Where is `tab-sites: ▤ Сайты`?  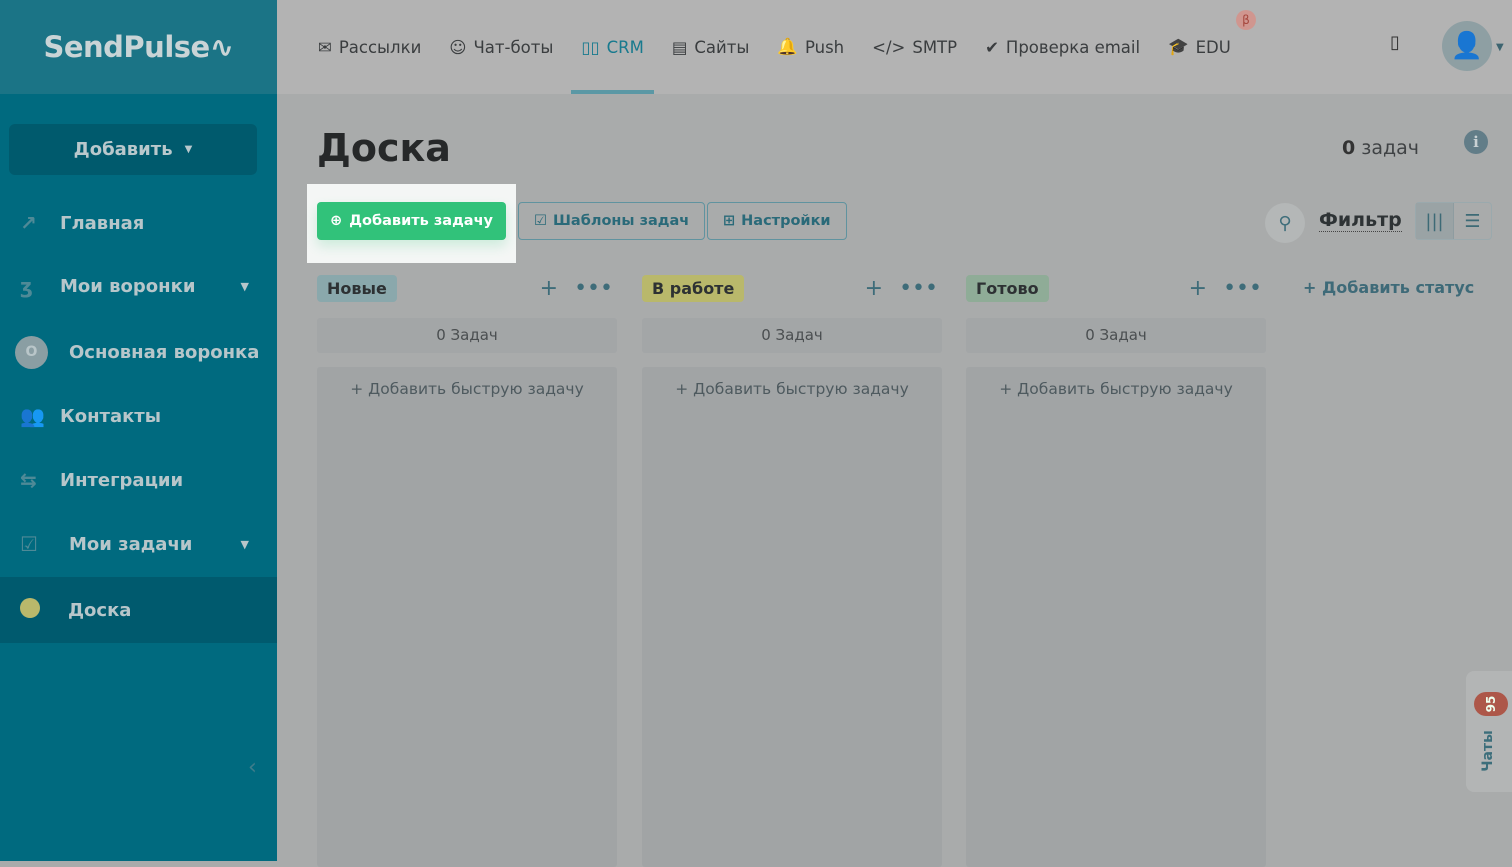 tab-sites: ▤ Сайты is located at coordinates (711, 47).